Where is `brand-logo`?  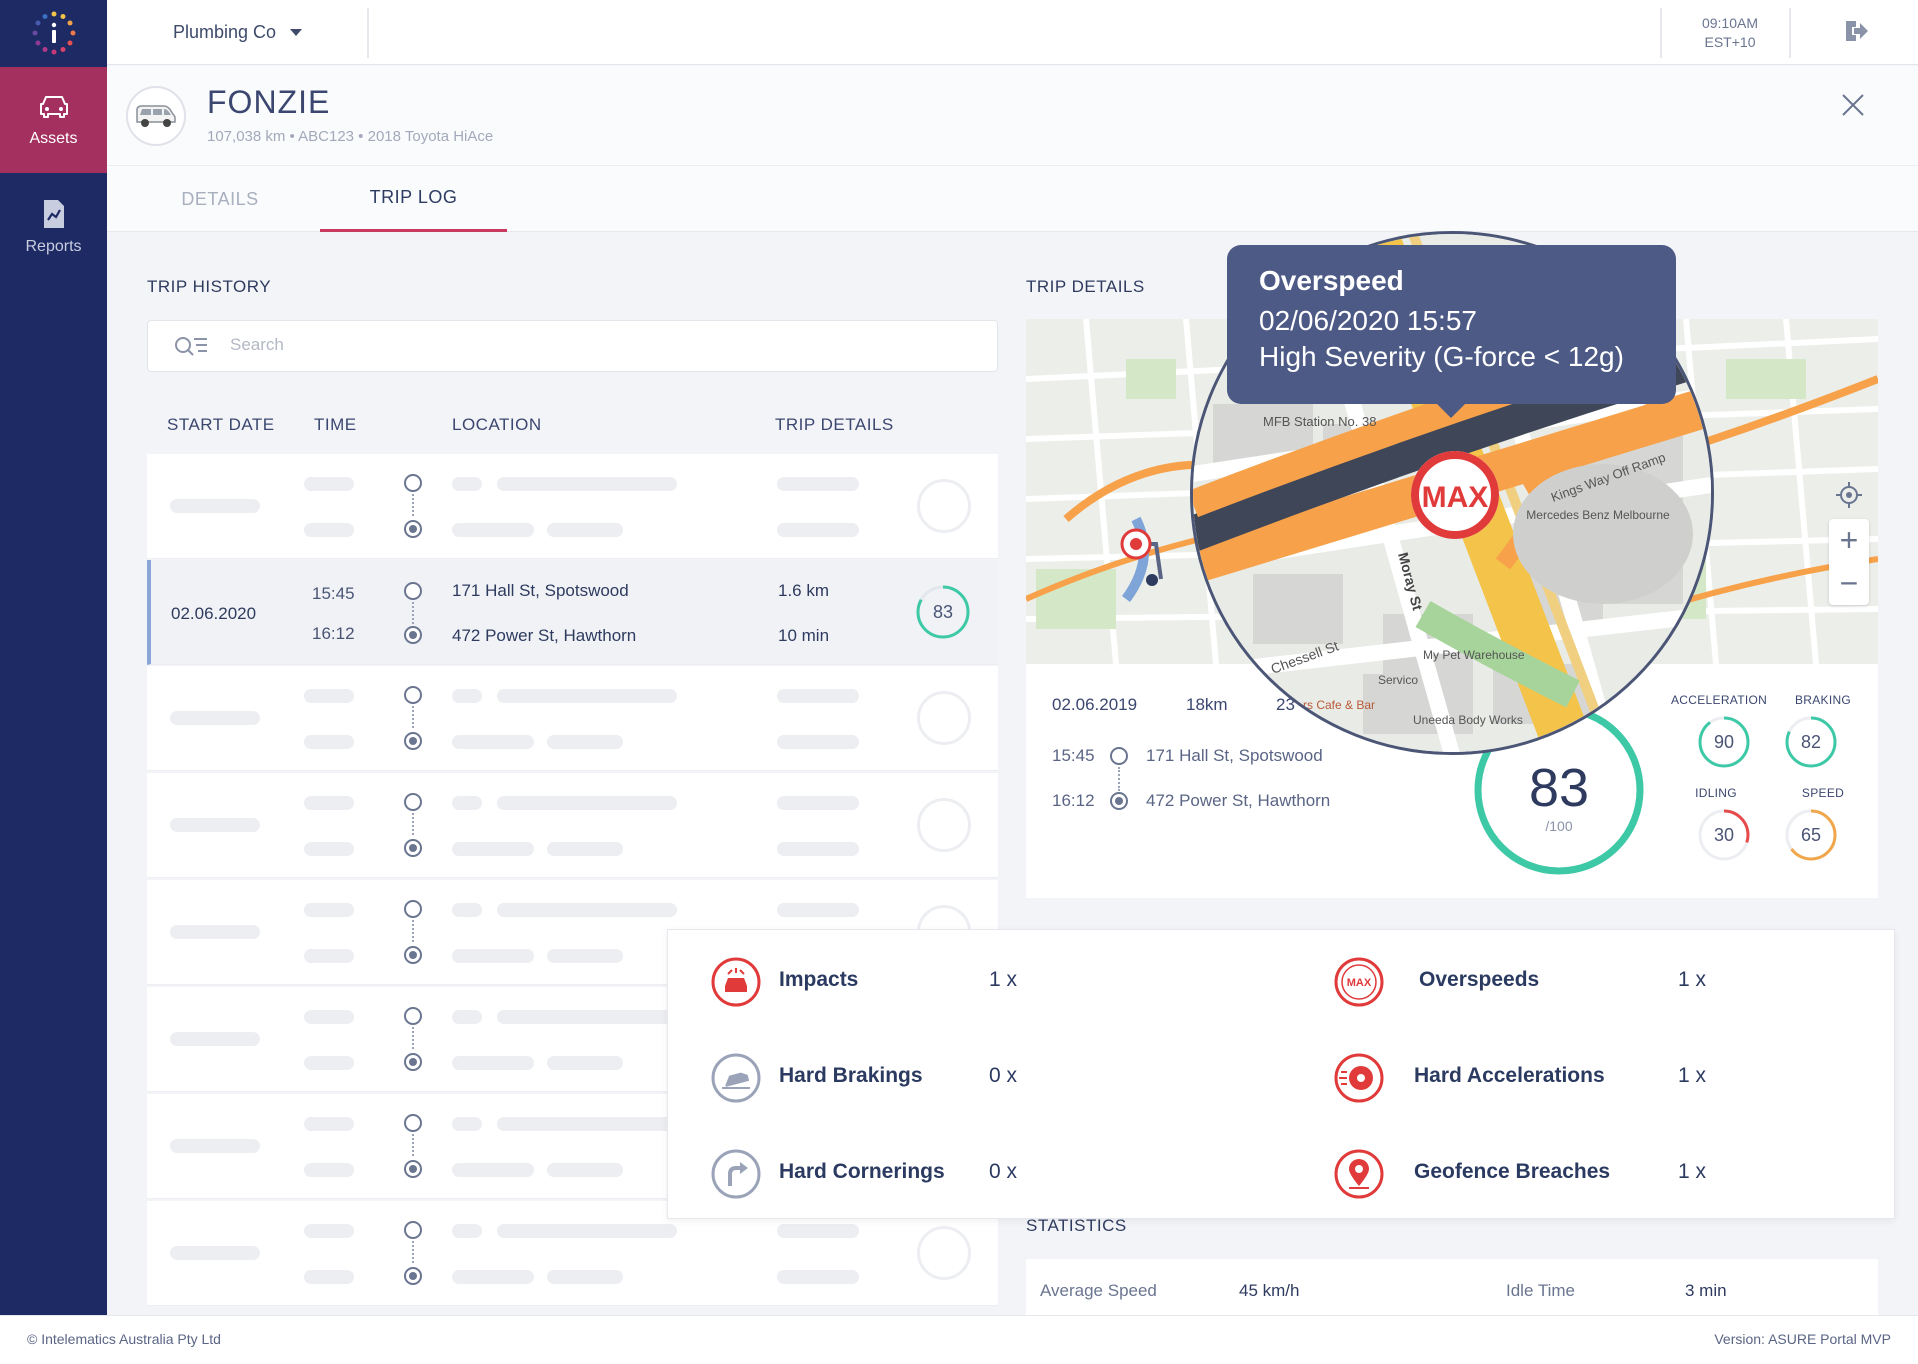
brand-logo is located at coordinates (53, 33).